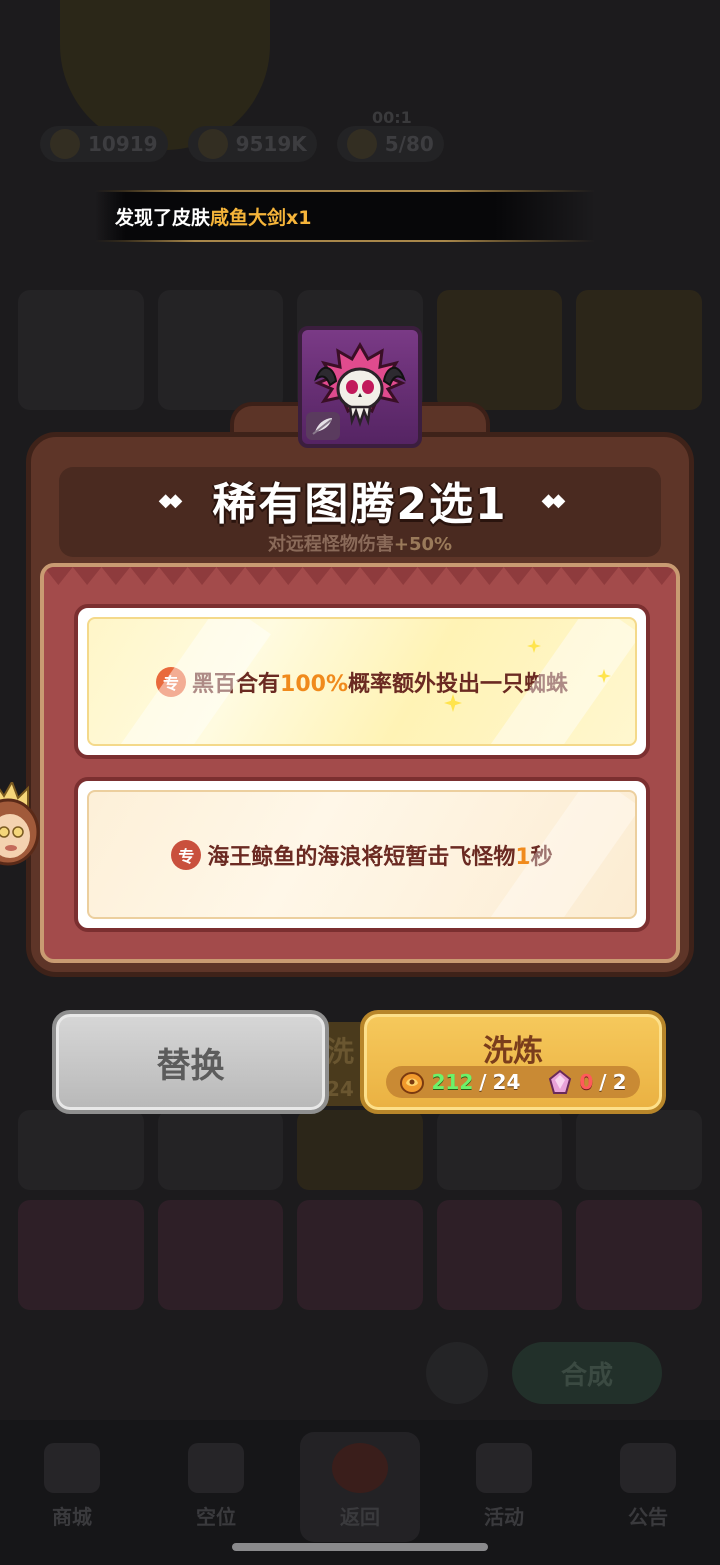  What do you see at coordinates (261, 217) in the screenshot?
I see `banner-item-name: 咸鱼大剑x1` at bounding box center [261, 217].